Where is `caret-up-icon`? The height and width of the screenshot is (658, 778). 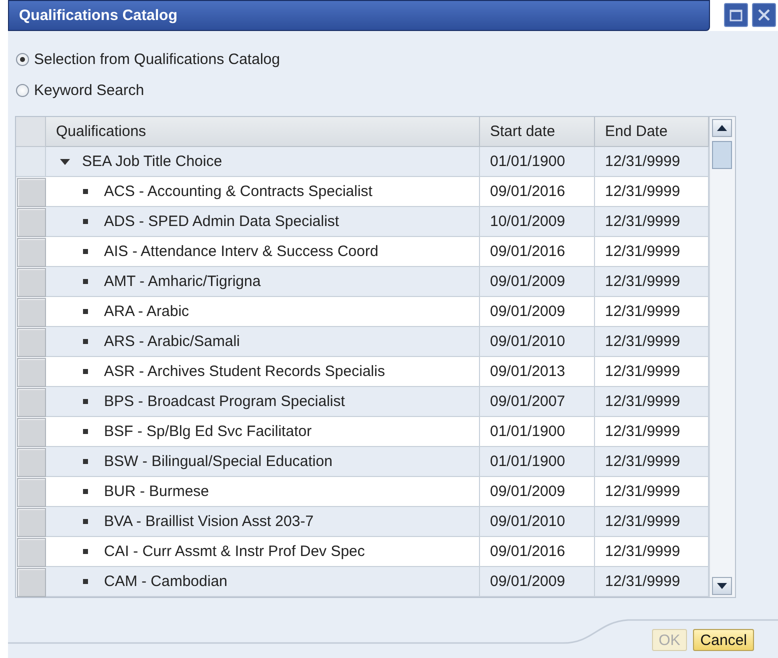
caret-up-icon is located at coordinates (722, 128).